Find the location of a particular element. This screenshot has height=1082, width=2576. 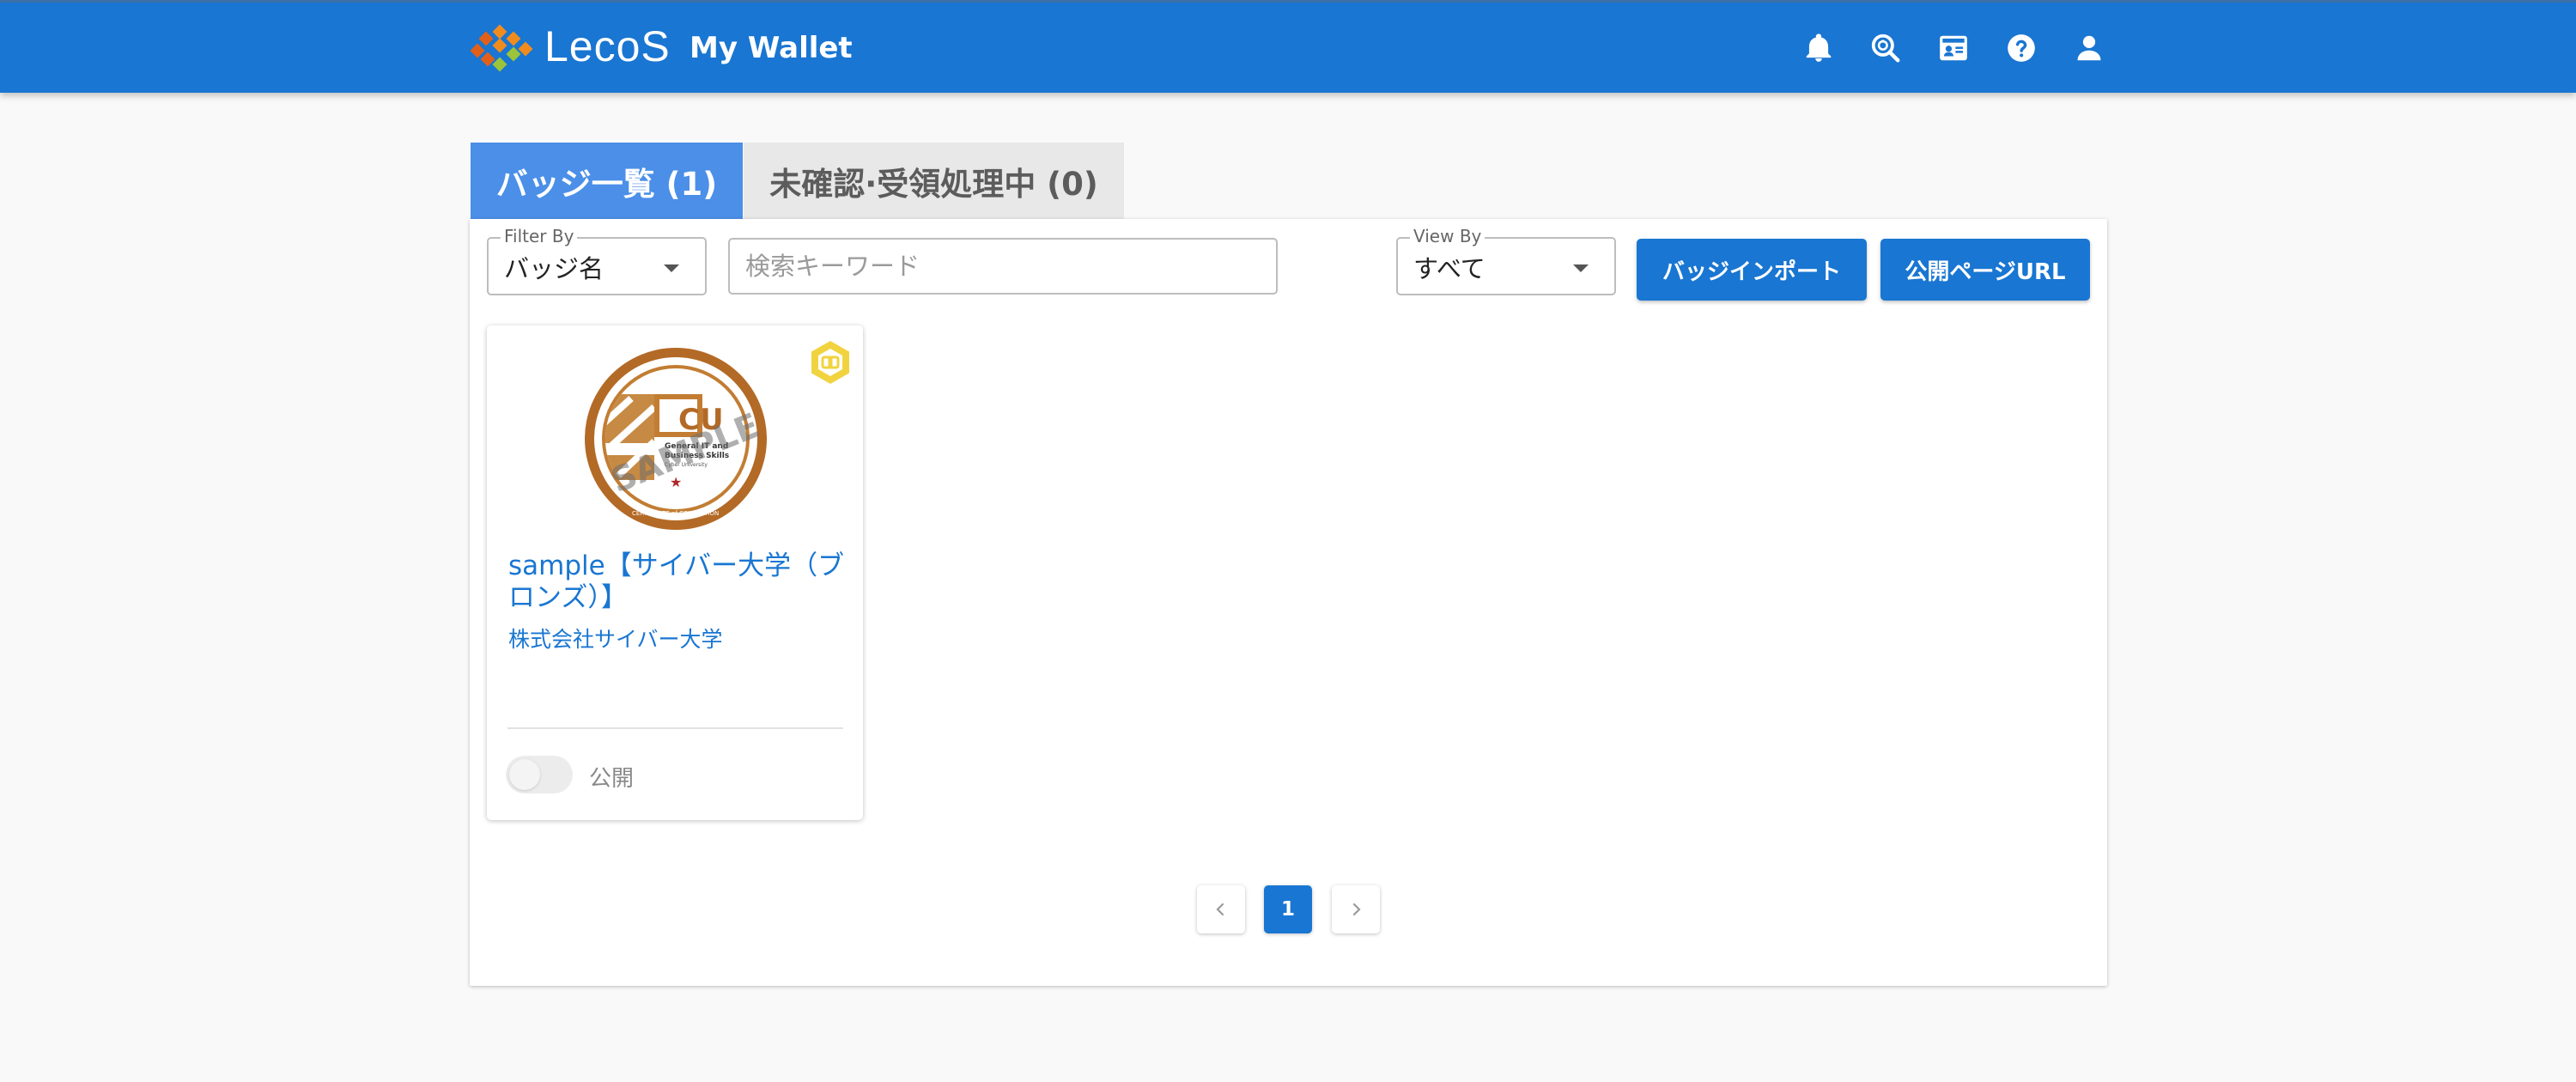

id-card-icon is located at coordinates (1953, 48).